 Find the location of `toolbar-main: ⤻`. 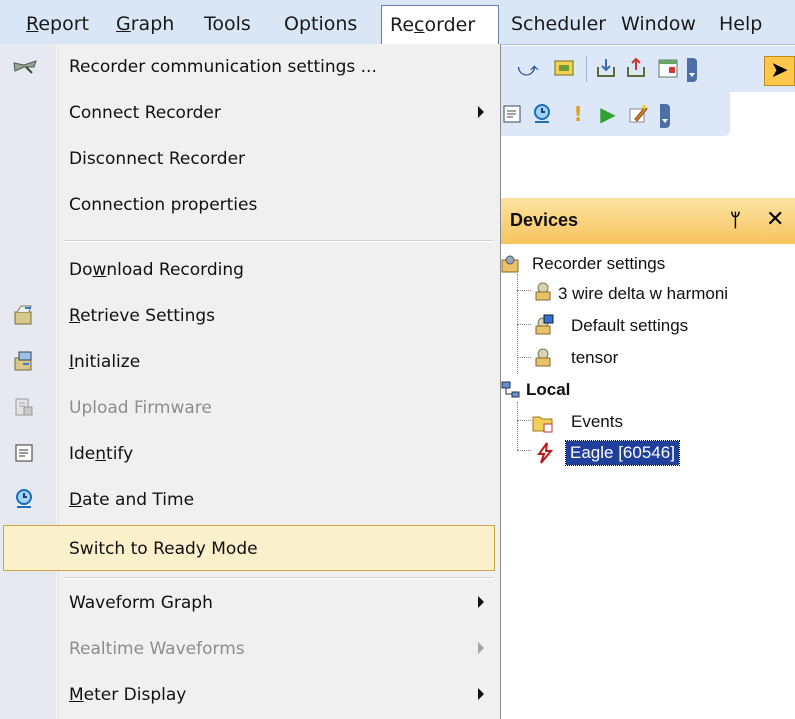

toolbar-main: ⤻ is located at coordinates (647, 69).